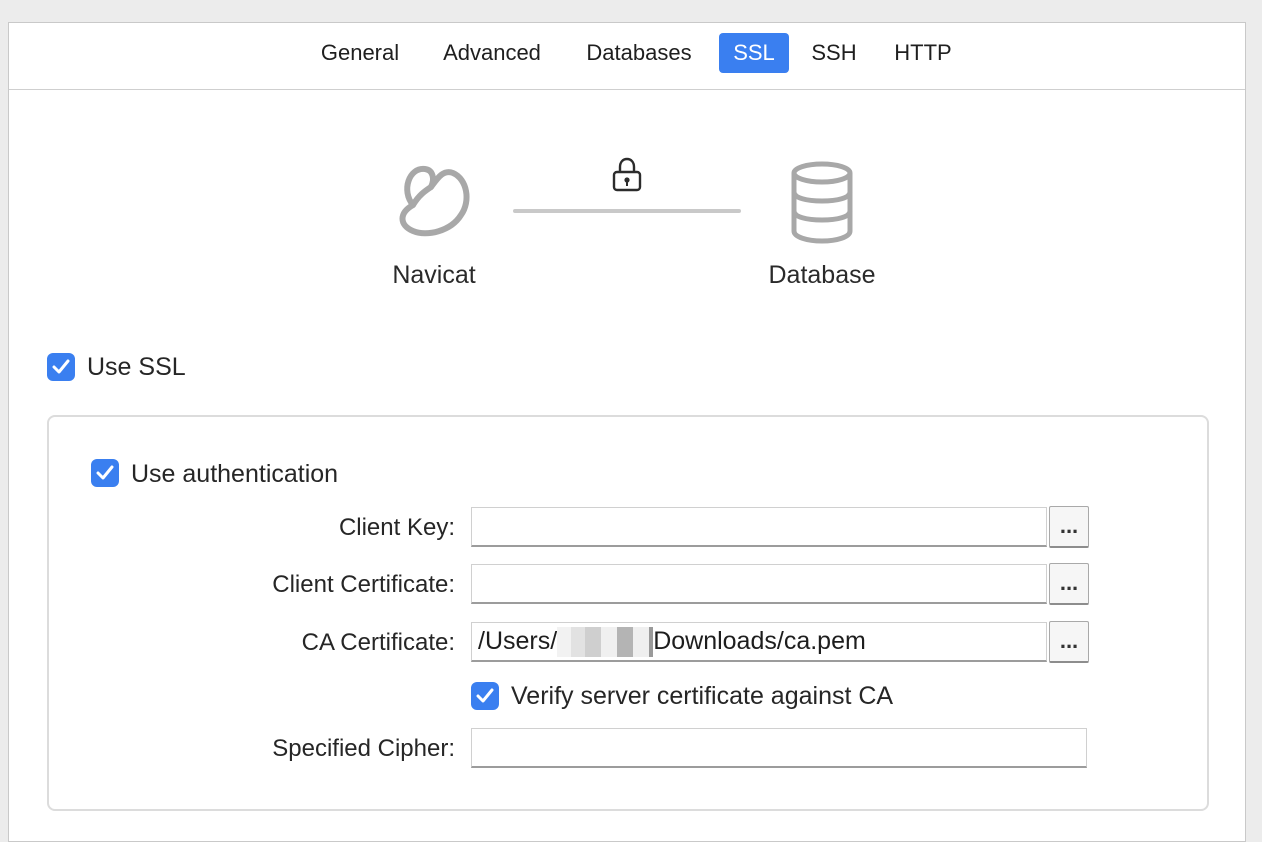  I want to click on specified-cipher-label: Specified Cipher:, so click(363, 748).